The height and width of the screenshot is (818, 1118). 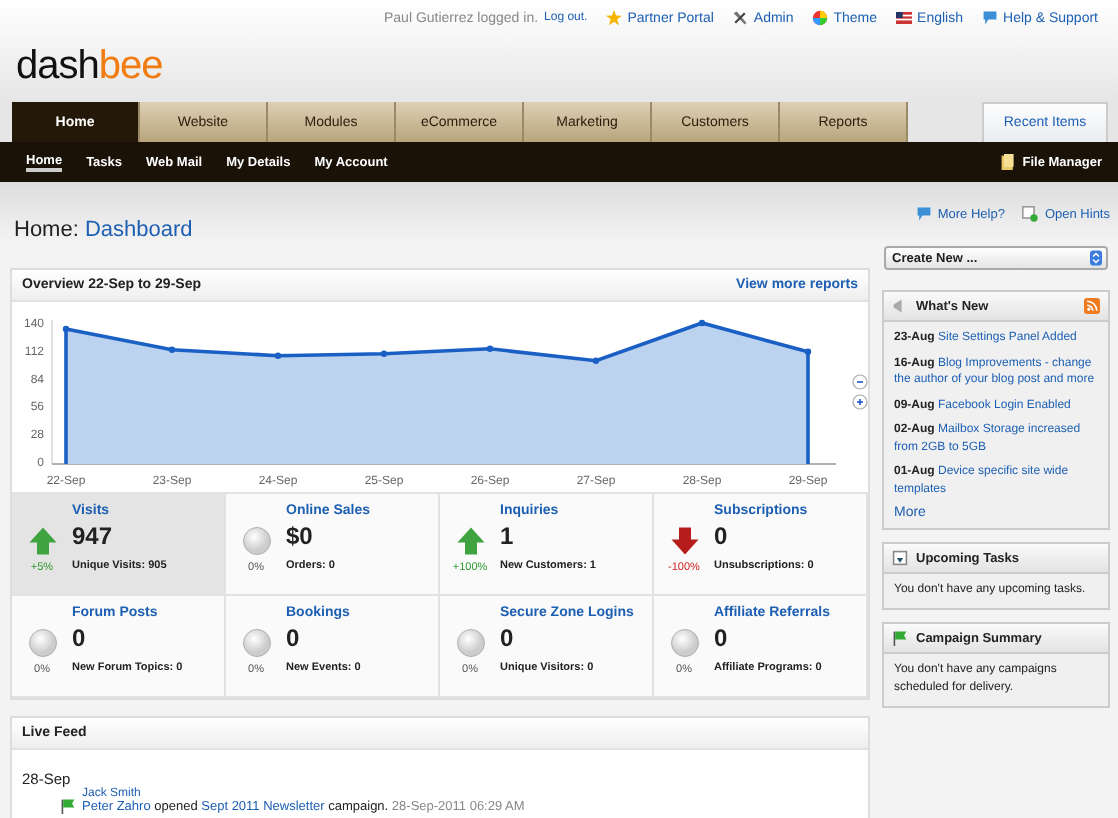 What do you see at coordinates (138, 230) in the screenshot?
I see `page-title-link: Dashboard` at bounding box center [138, 230].